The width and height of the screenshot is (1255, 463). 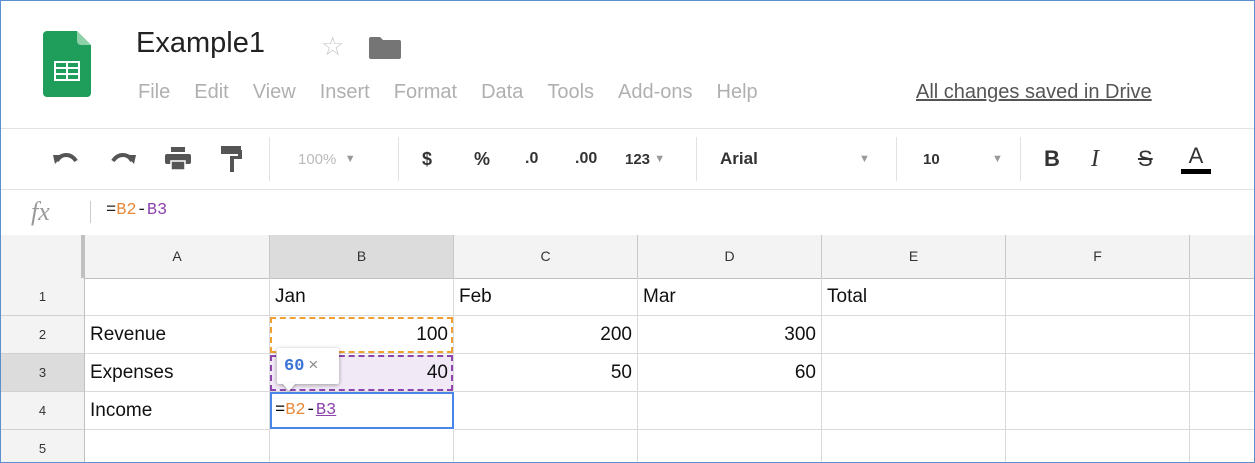 What do you see at coordinates (655, 92) in the screenshot?
I see `menu-addons: Add-ons` at bounding box center [655, 92].